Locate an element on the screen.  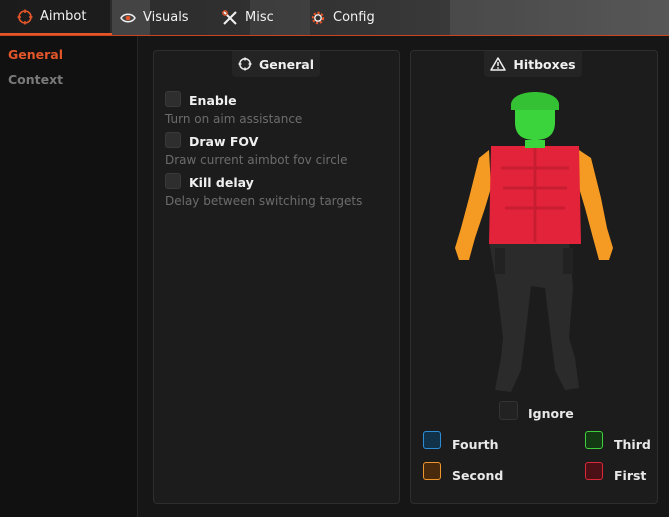
tab-visuals: Visuals is located at coordinates (154, 17).